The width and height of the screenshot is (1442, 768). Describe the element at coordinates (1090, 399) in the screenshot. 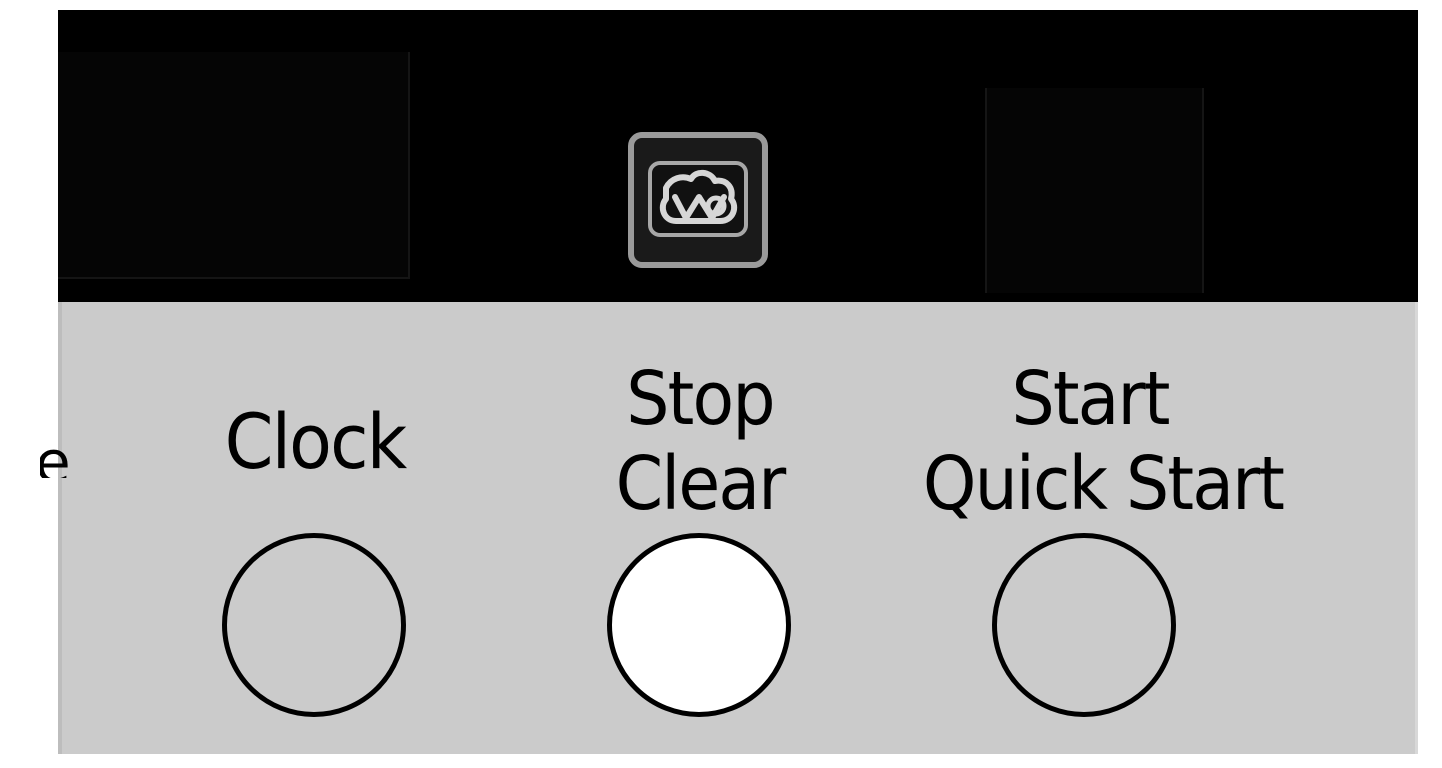

I see `start-label: Start` at that location.